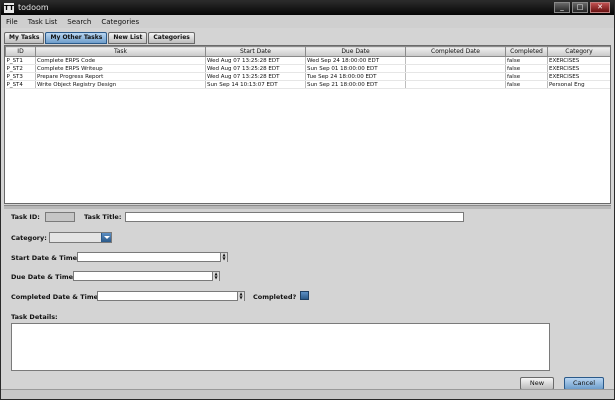 The image size is (615, 400). I want to click on close-button: ✕, so click(600, 7).